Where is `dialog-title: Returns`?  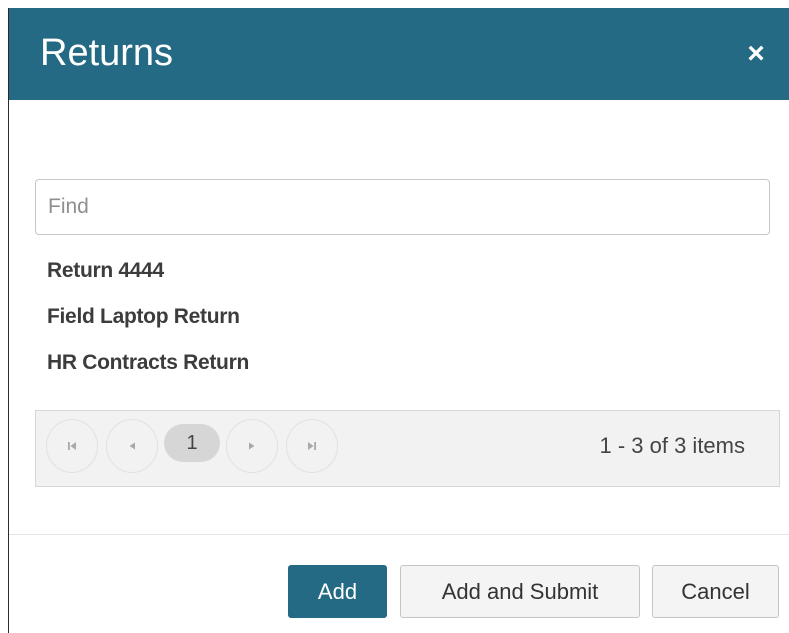
dialog-title: Returns is located at coordinates (107, 53).